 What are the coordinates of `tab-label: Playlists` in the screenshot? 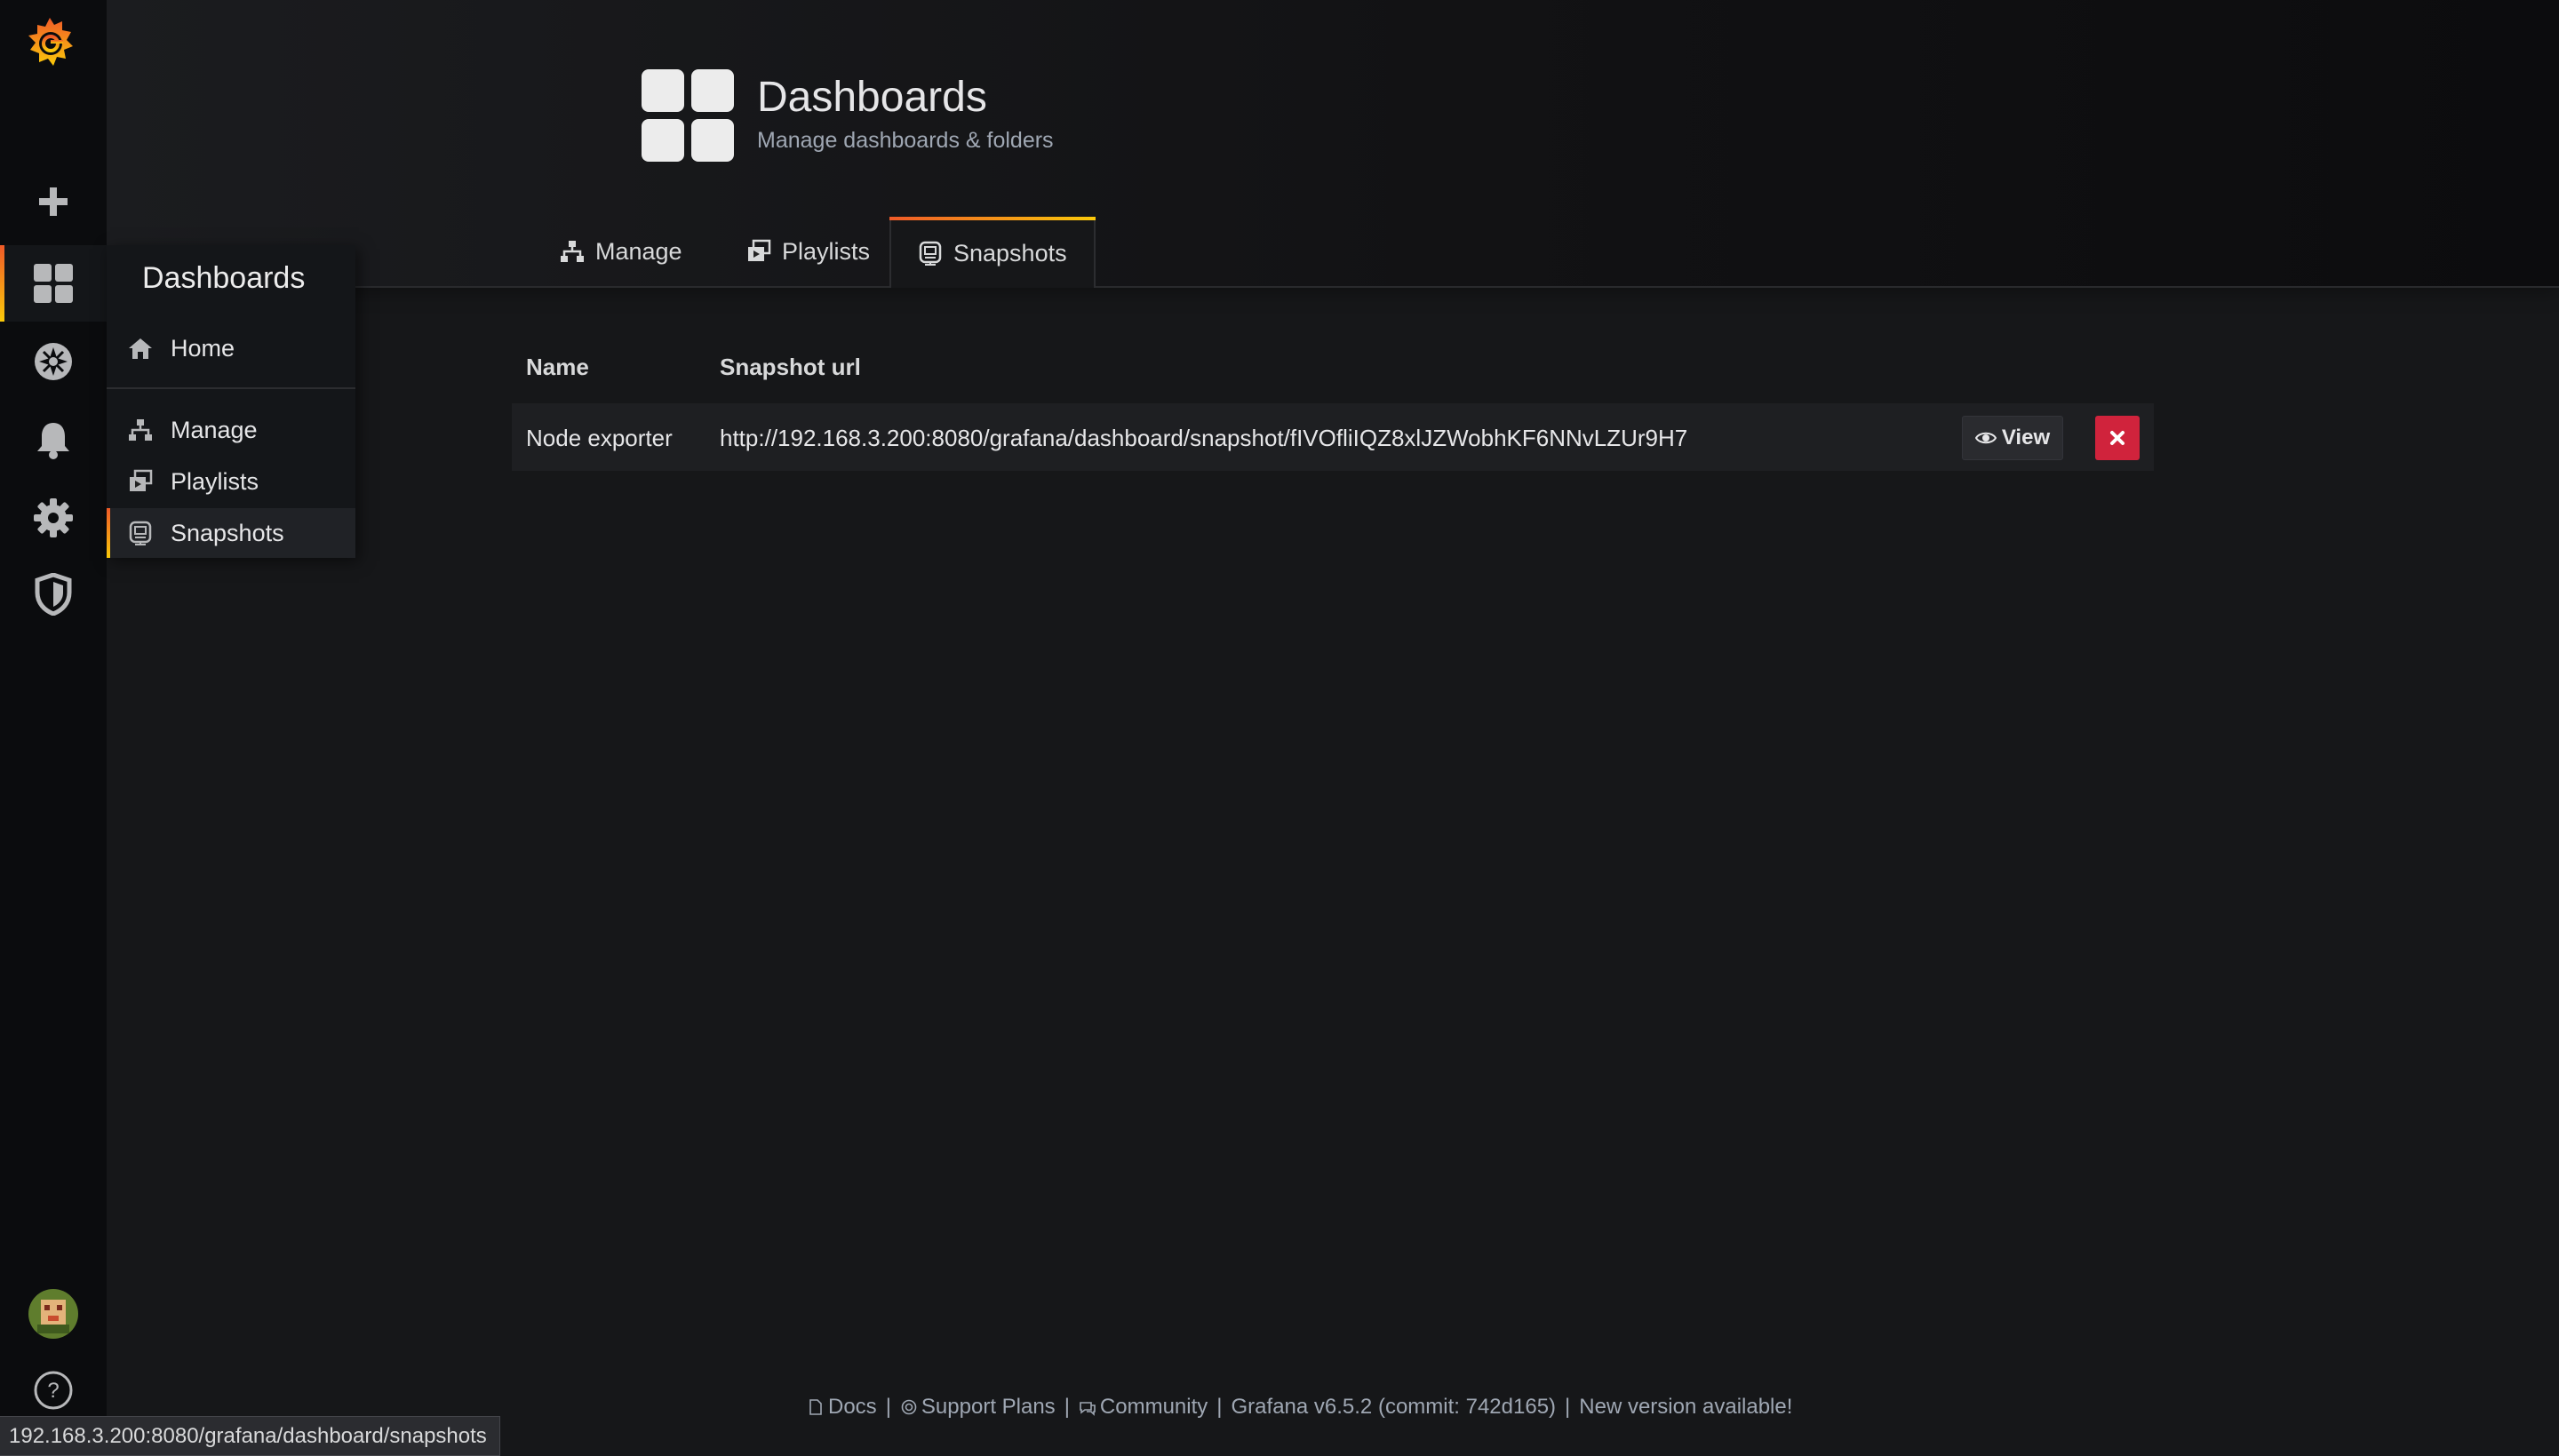 It's located at (826, 251).